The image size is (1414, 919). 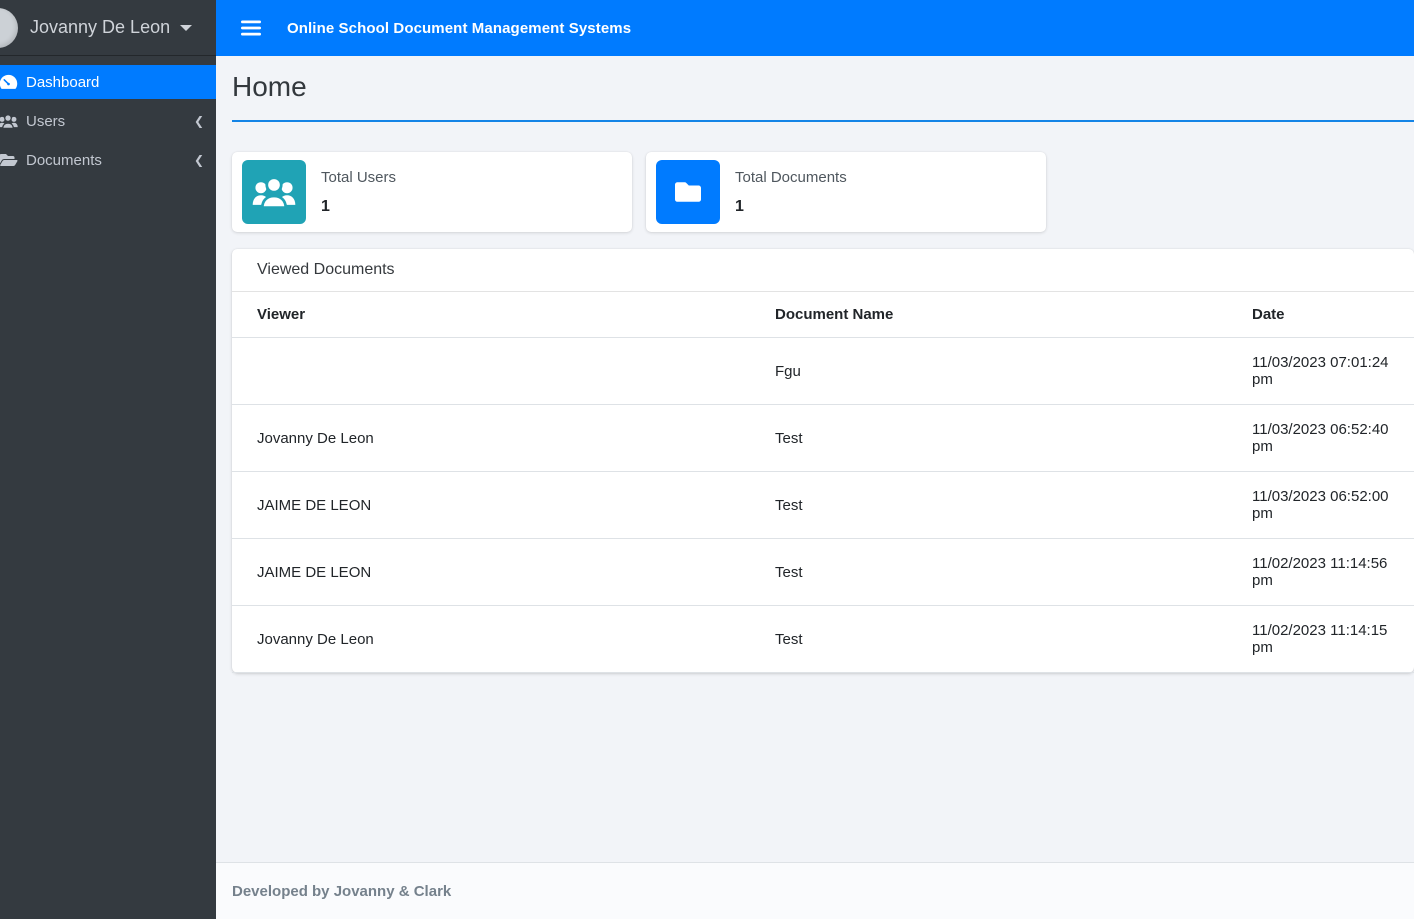 I want to click on user-name: Jovanny De Leon, so click(x=100, y=27).